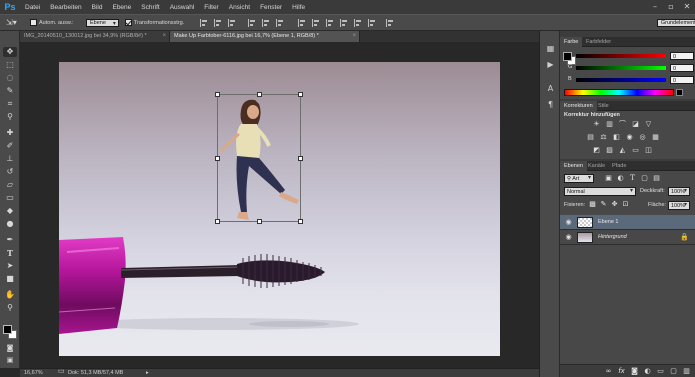 The width and height of the screenshot is (695, 377). What do you see at coordinates (10, 172) in the screenshot?
I see `history-brush-tool-icon: ↺` at bounding box center [10, 172].